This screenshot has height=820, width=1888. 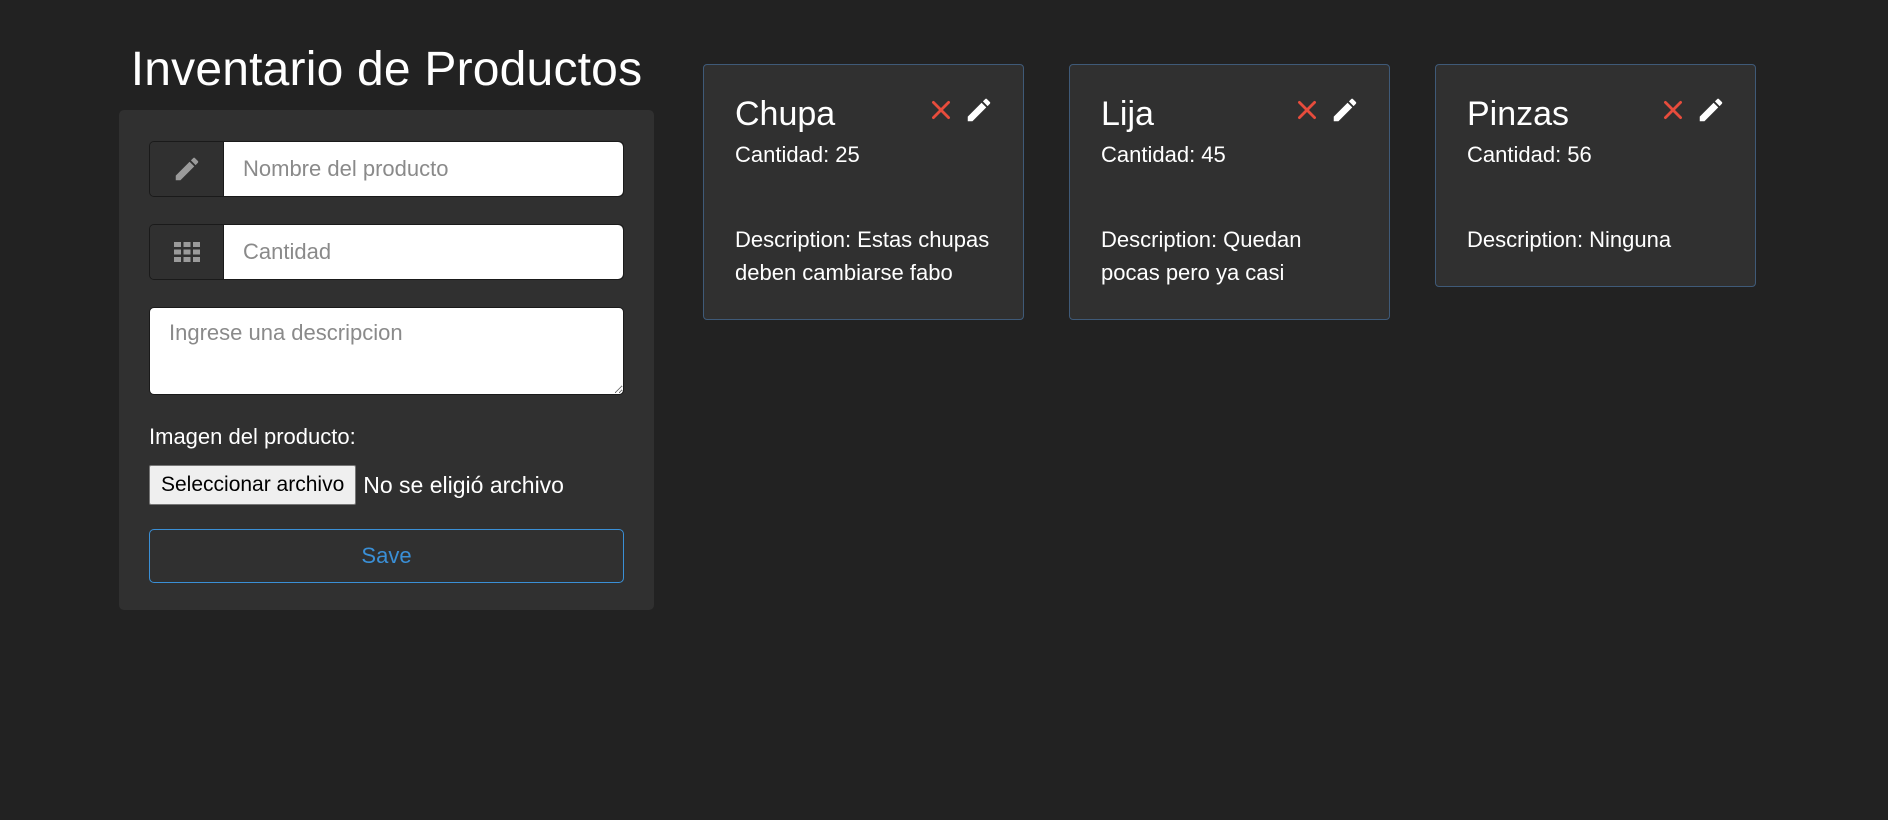 What do you see at coordinates (1595, 175) in the screenshot?
I see `product-card: Pinzas Cantidad: 56 Description: Ninguna` at bounding box center [1595, 175].